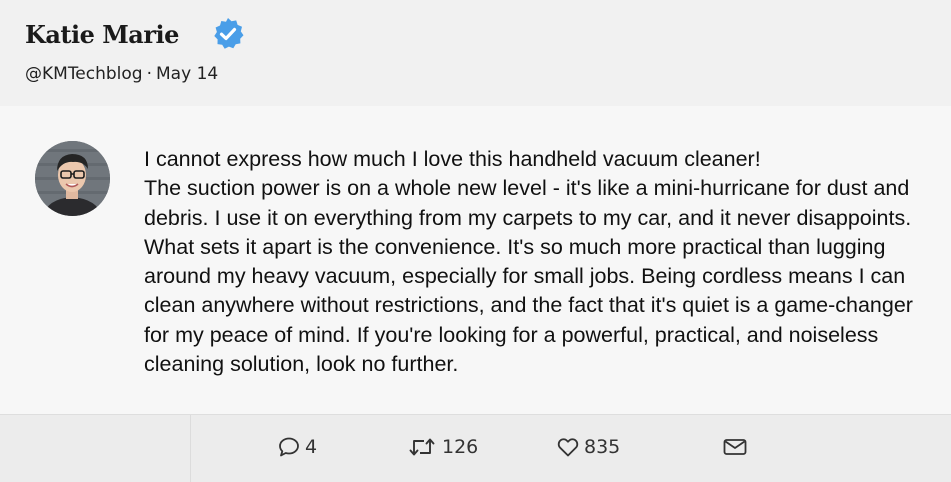 This screenshot has height=482, width=951. Describe the element at coordinates (187, 74) in the screenshot. I see `tweet-date: May 14` at that location.